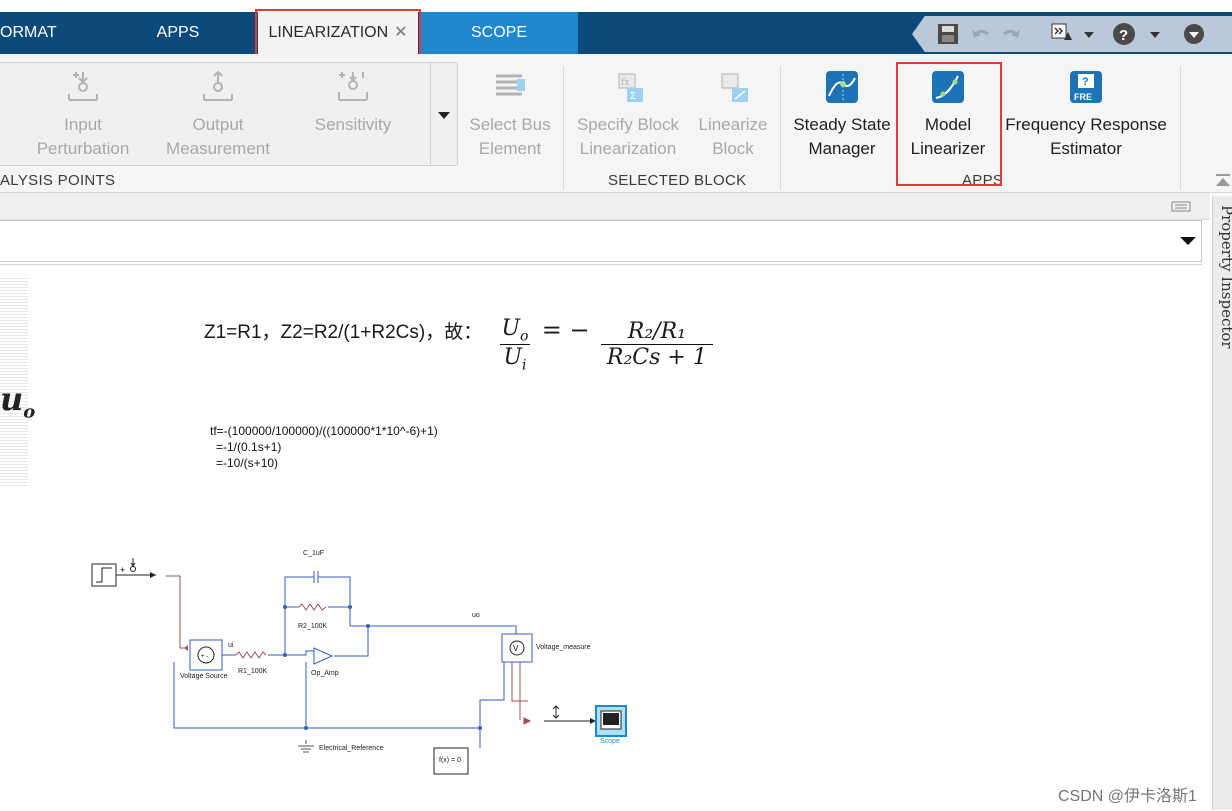 The height and width of the screenshot is (811, 1232). I want to click on capacitor-label: C_1uF, so click(314, 553).